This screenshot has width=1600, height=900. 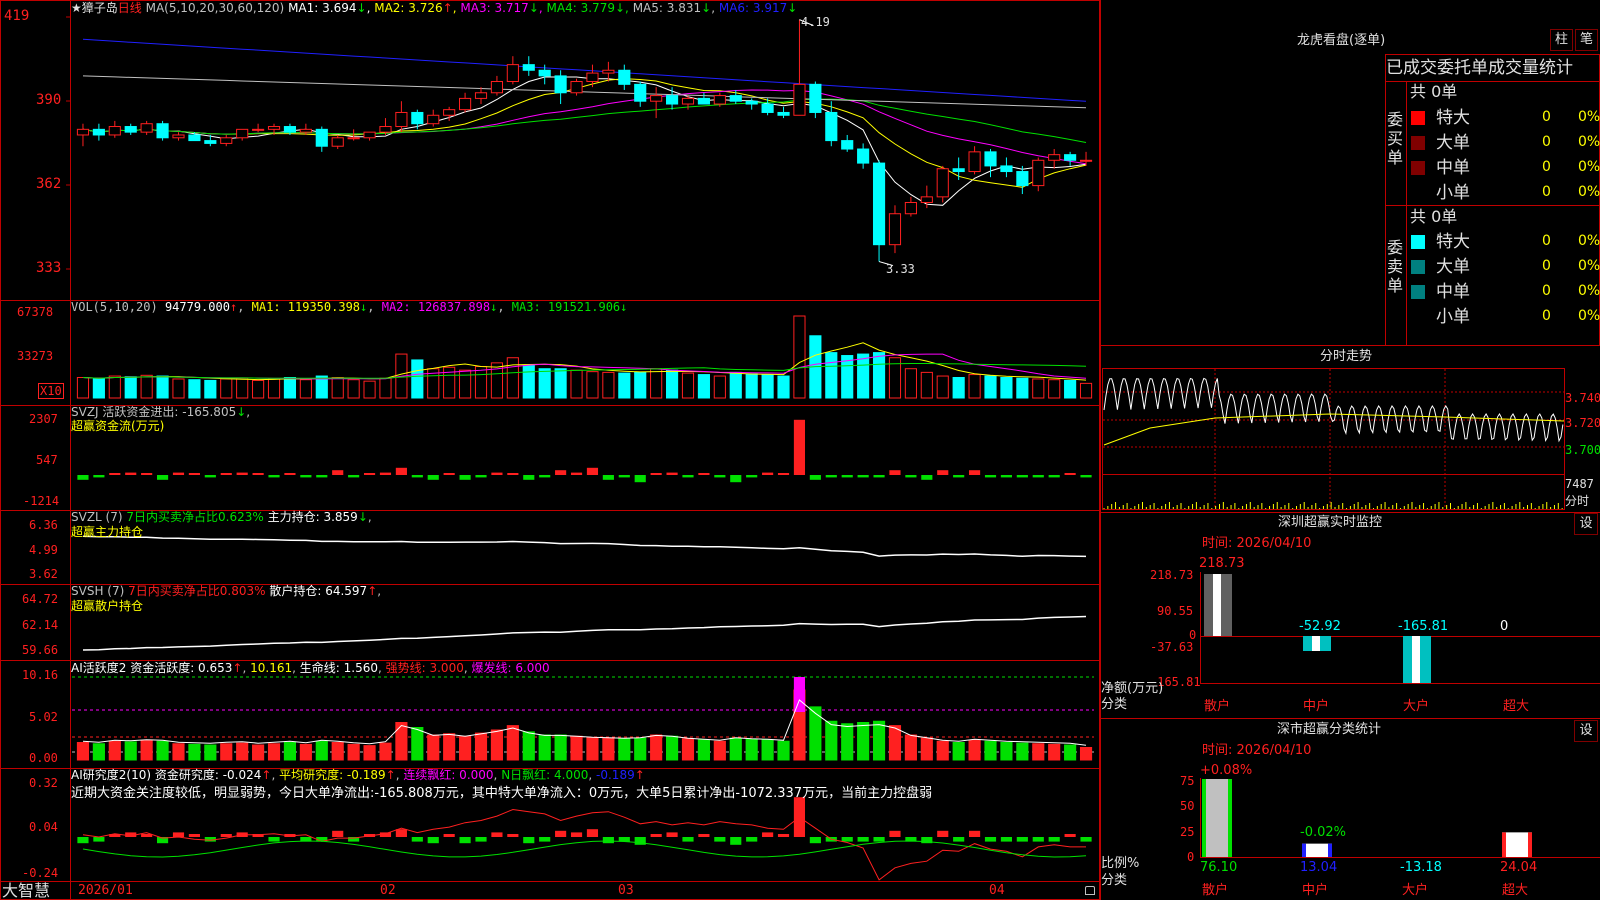 I want to click on buy-row-count: 0, so click(x=1546, y=117).